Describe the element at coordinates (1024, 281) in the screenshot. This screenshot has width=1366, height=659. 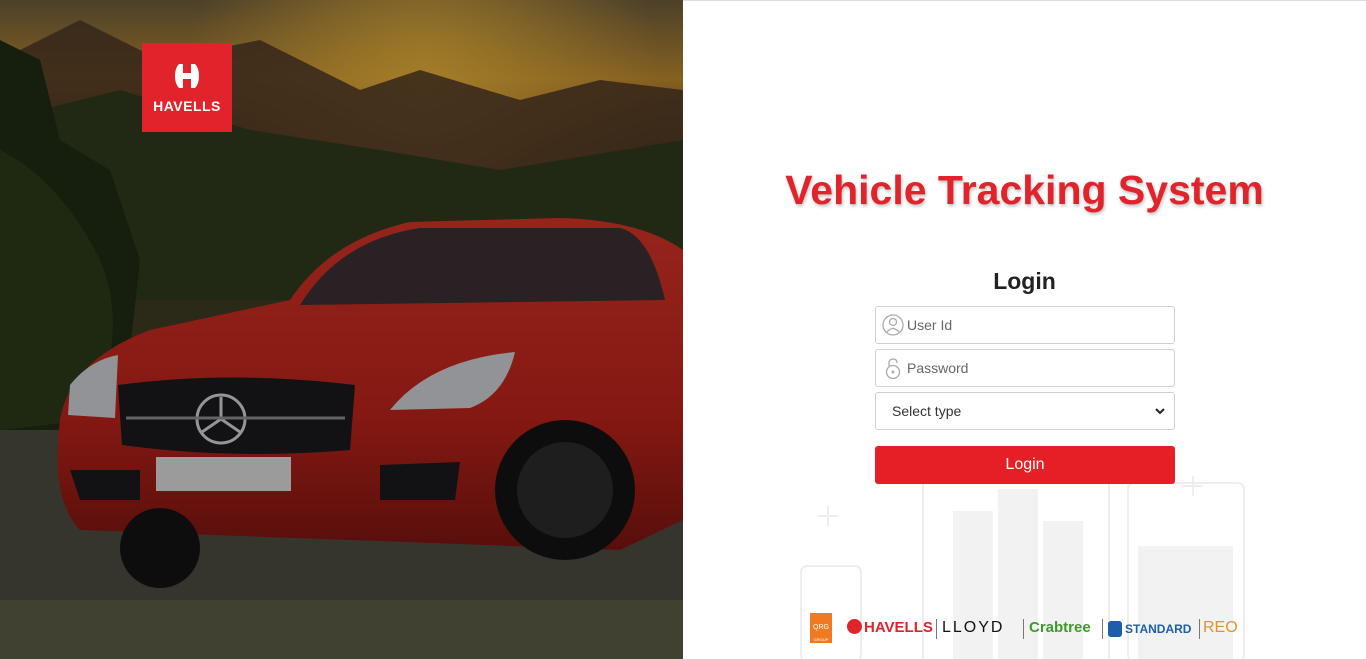
I see `login-heading: Login` at that location.